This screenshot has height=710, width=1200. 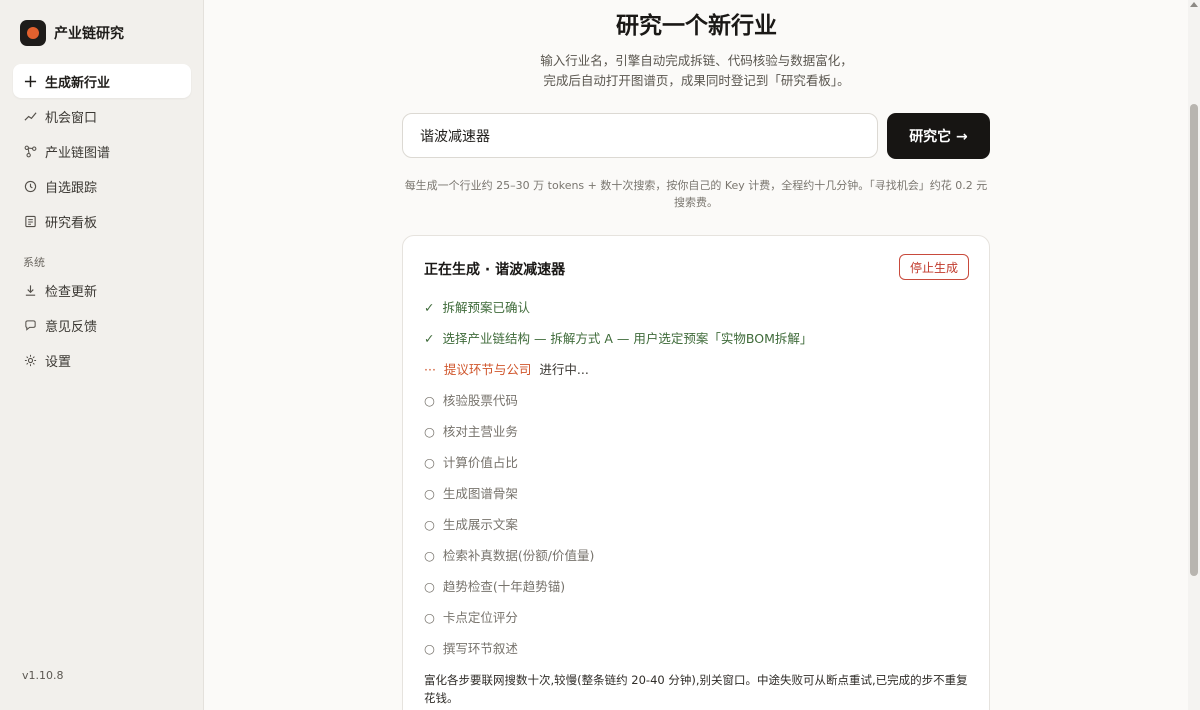 I want to click on vertical-scrollbar, so click(x=1194, y=355).